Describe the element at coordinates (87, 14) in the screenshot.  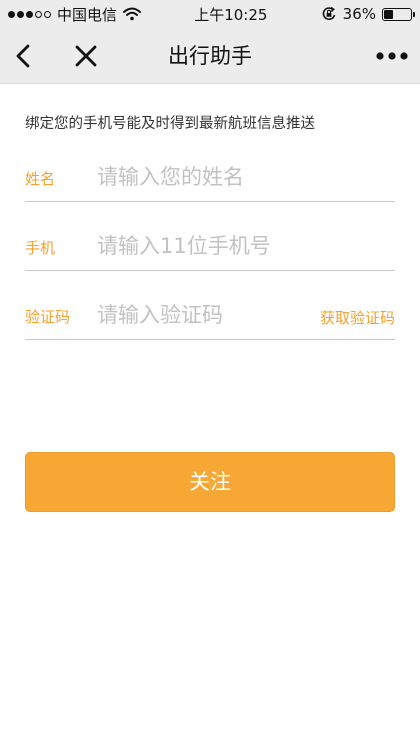
I see `carrier-name: 中国电信` at that location.